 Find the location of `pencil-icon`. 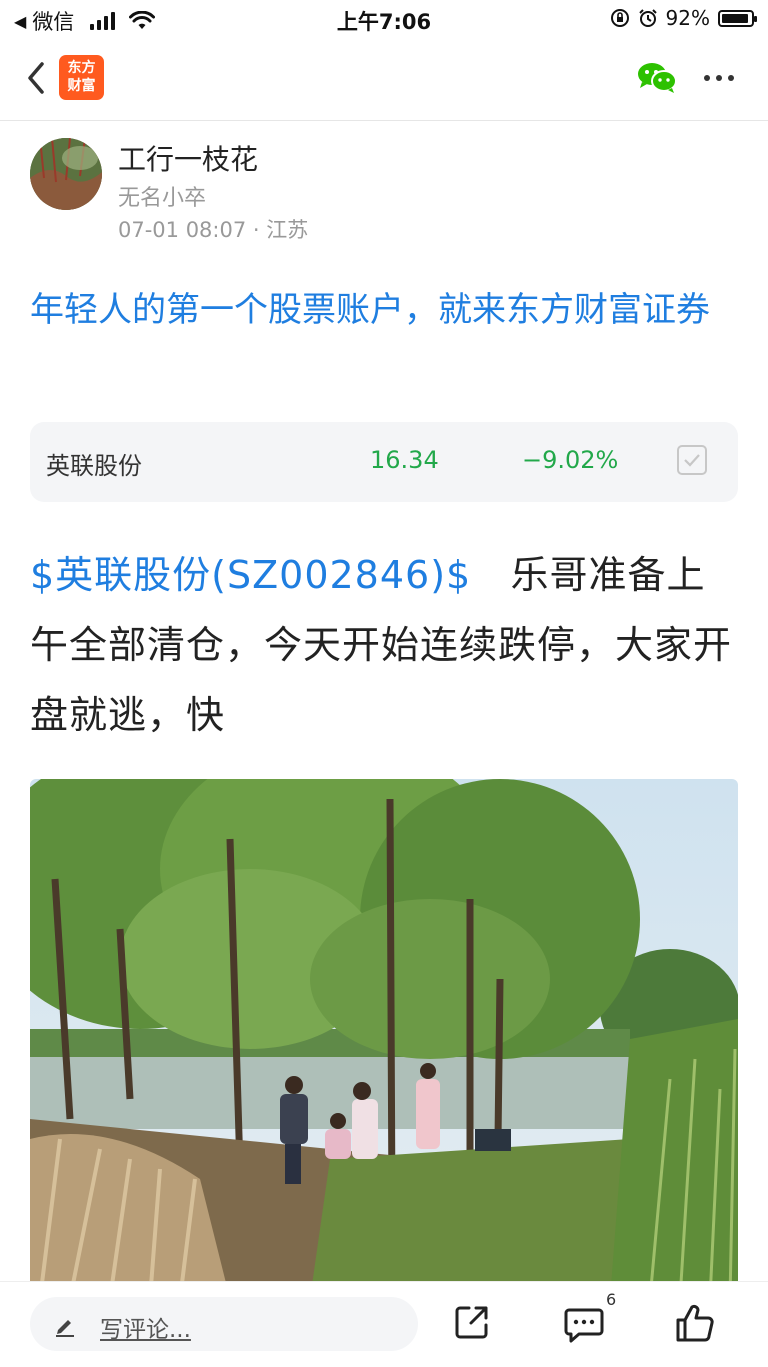

pencil-icon is located at coordinates (65, 1328).